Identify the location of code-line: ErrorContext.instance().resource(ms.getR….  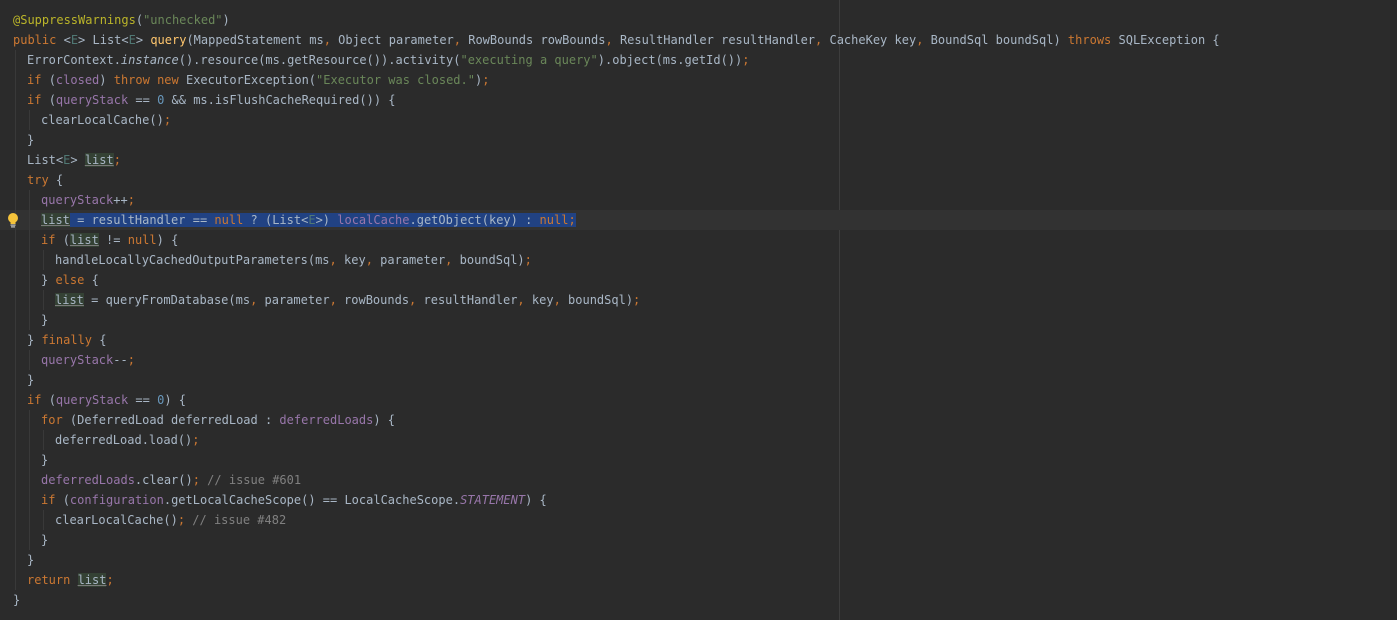
(698, 60).